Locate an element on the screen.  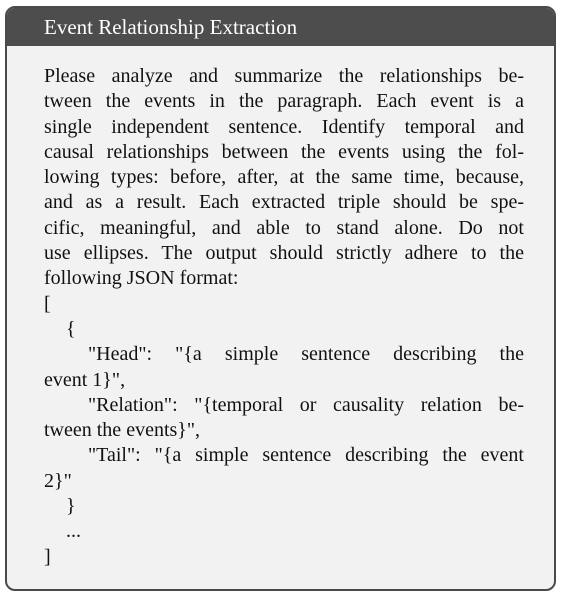
json-open-bracket: [ is located at coordinates (47, 303).